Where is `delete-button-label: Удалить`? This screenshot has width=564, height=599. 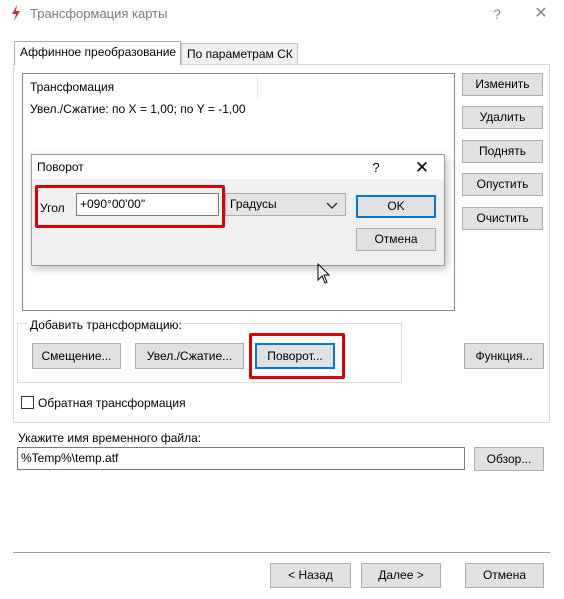 delete-button-label: Удалить is located at coordinates (502, 117).